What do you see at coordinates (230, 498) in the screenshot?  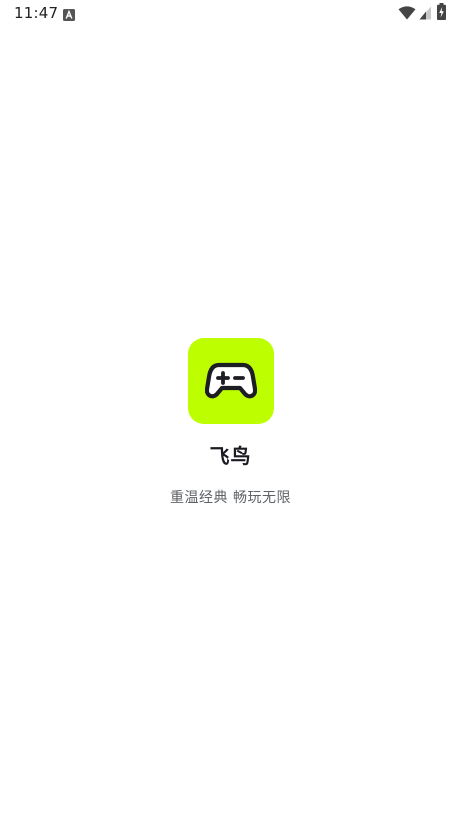 I see `app-tagline: 重温经典 畅玩无限` at bounding box center [230, 498].